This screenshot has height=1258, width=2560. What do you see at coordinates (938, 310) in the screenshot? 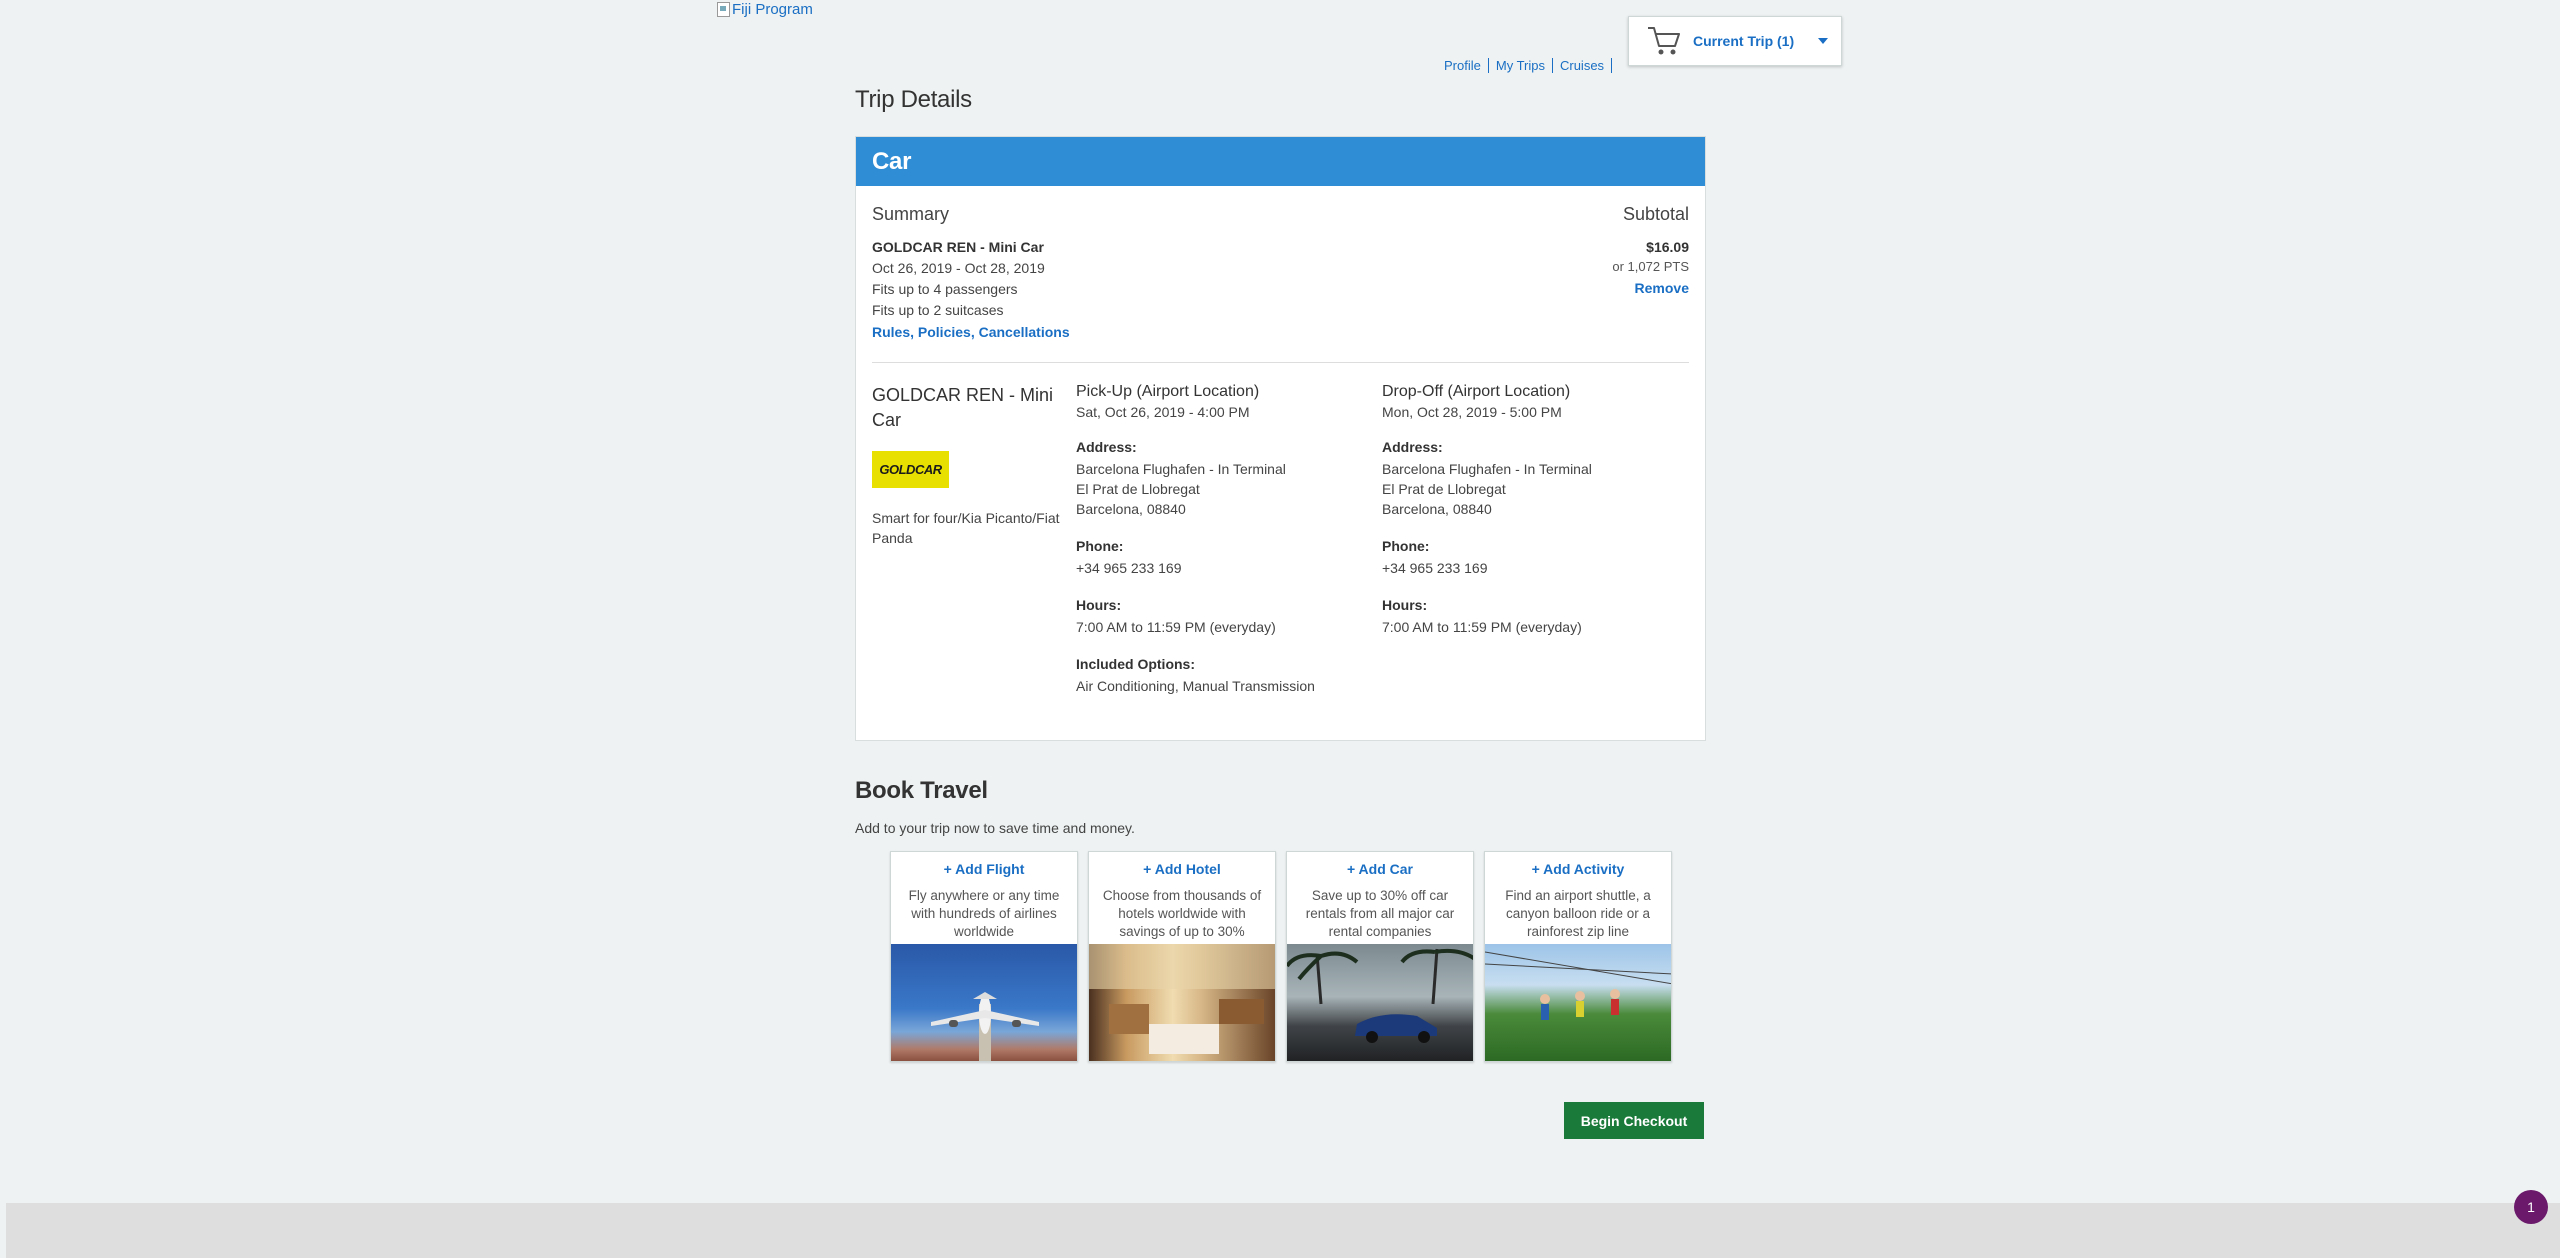
I see `summary-suitcases: Fits up to 2 suitcases` at bounding box center [938, 310].